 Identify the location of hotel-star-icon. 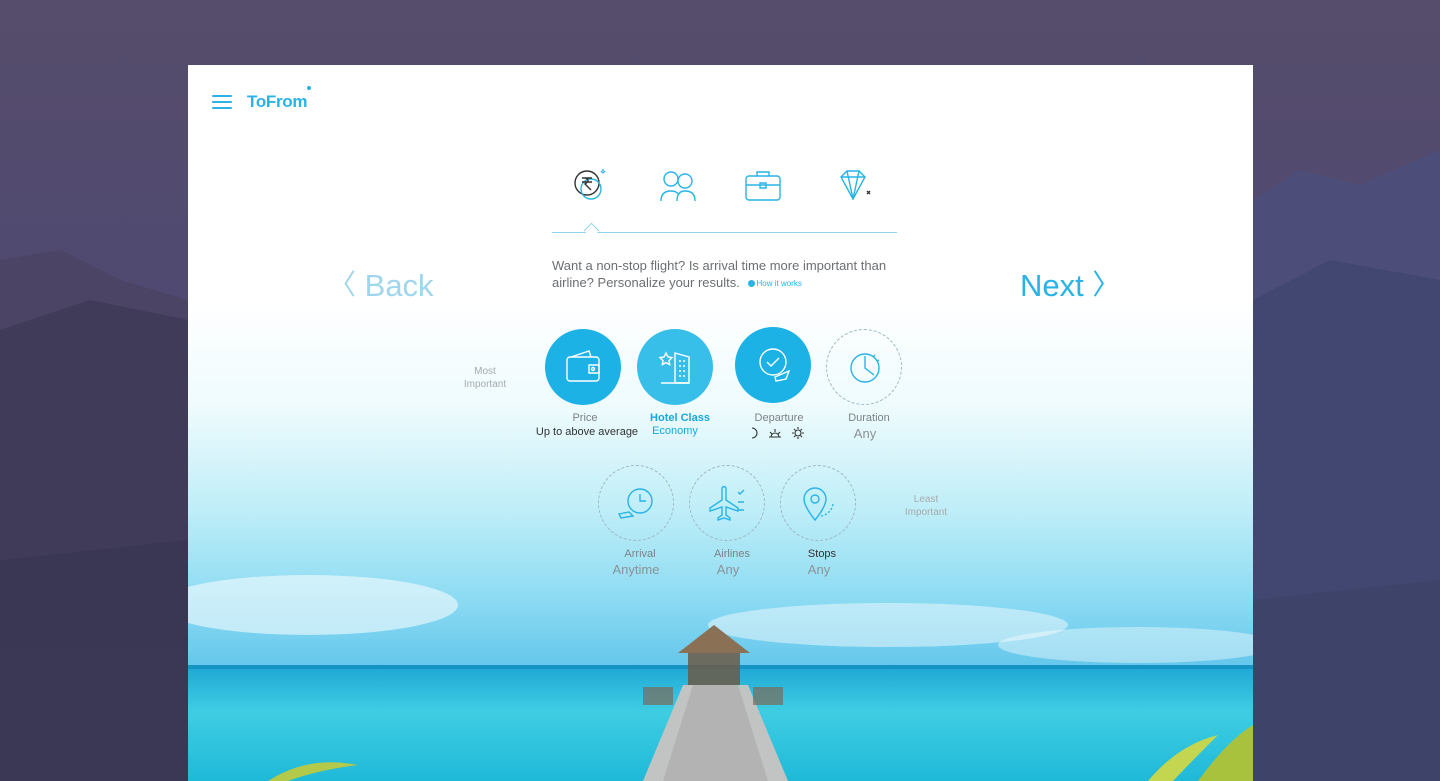
(674, 367).